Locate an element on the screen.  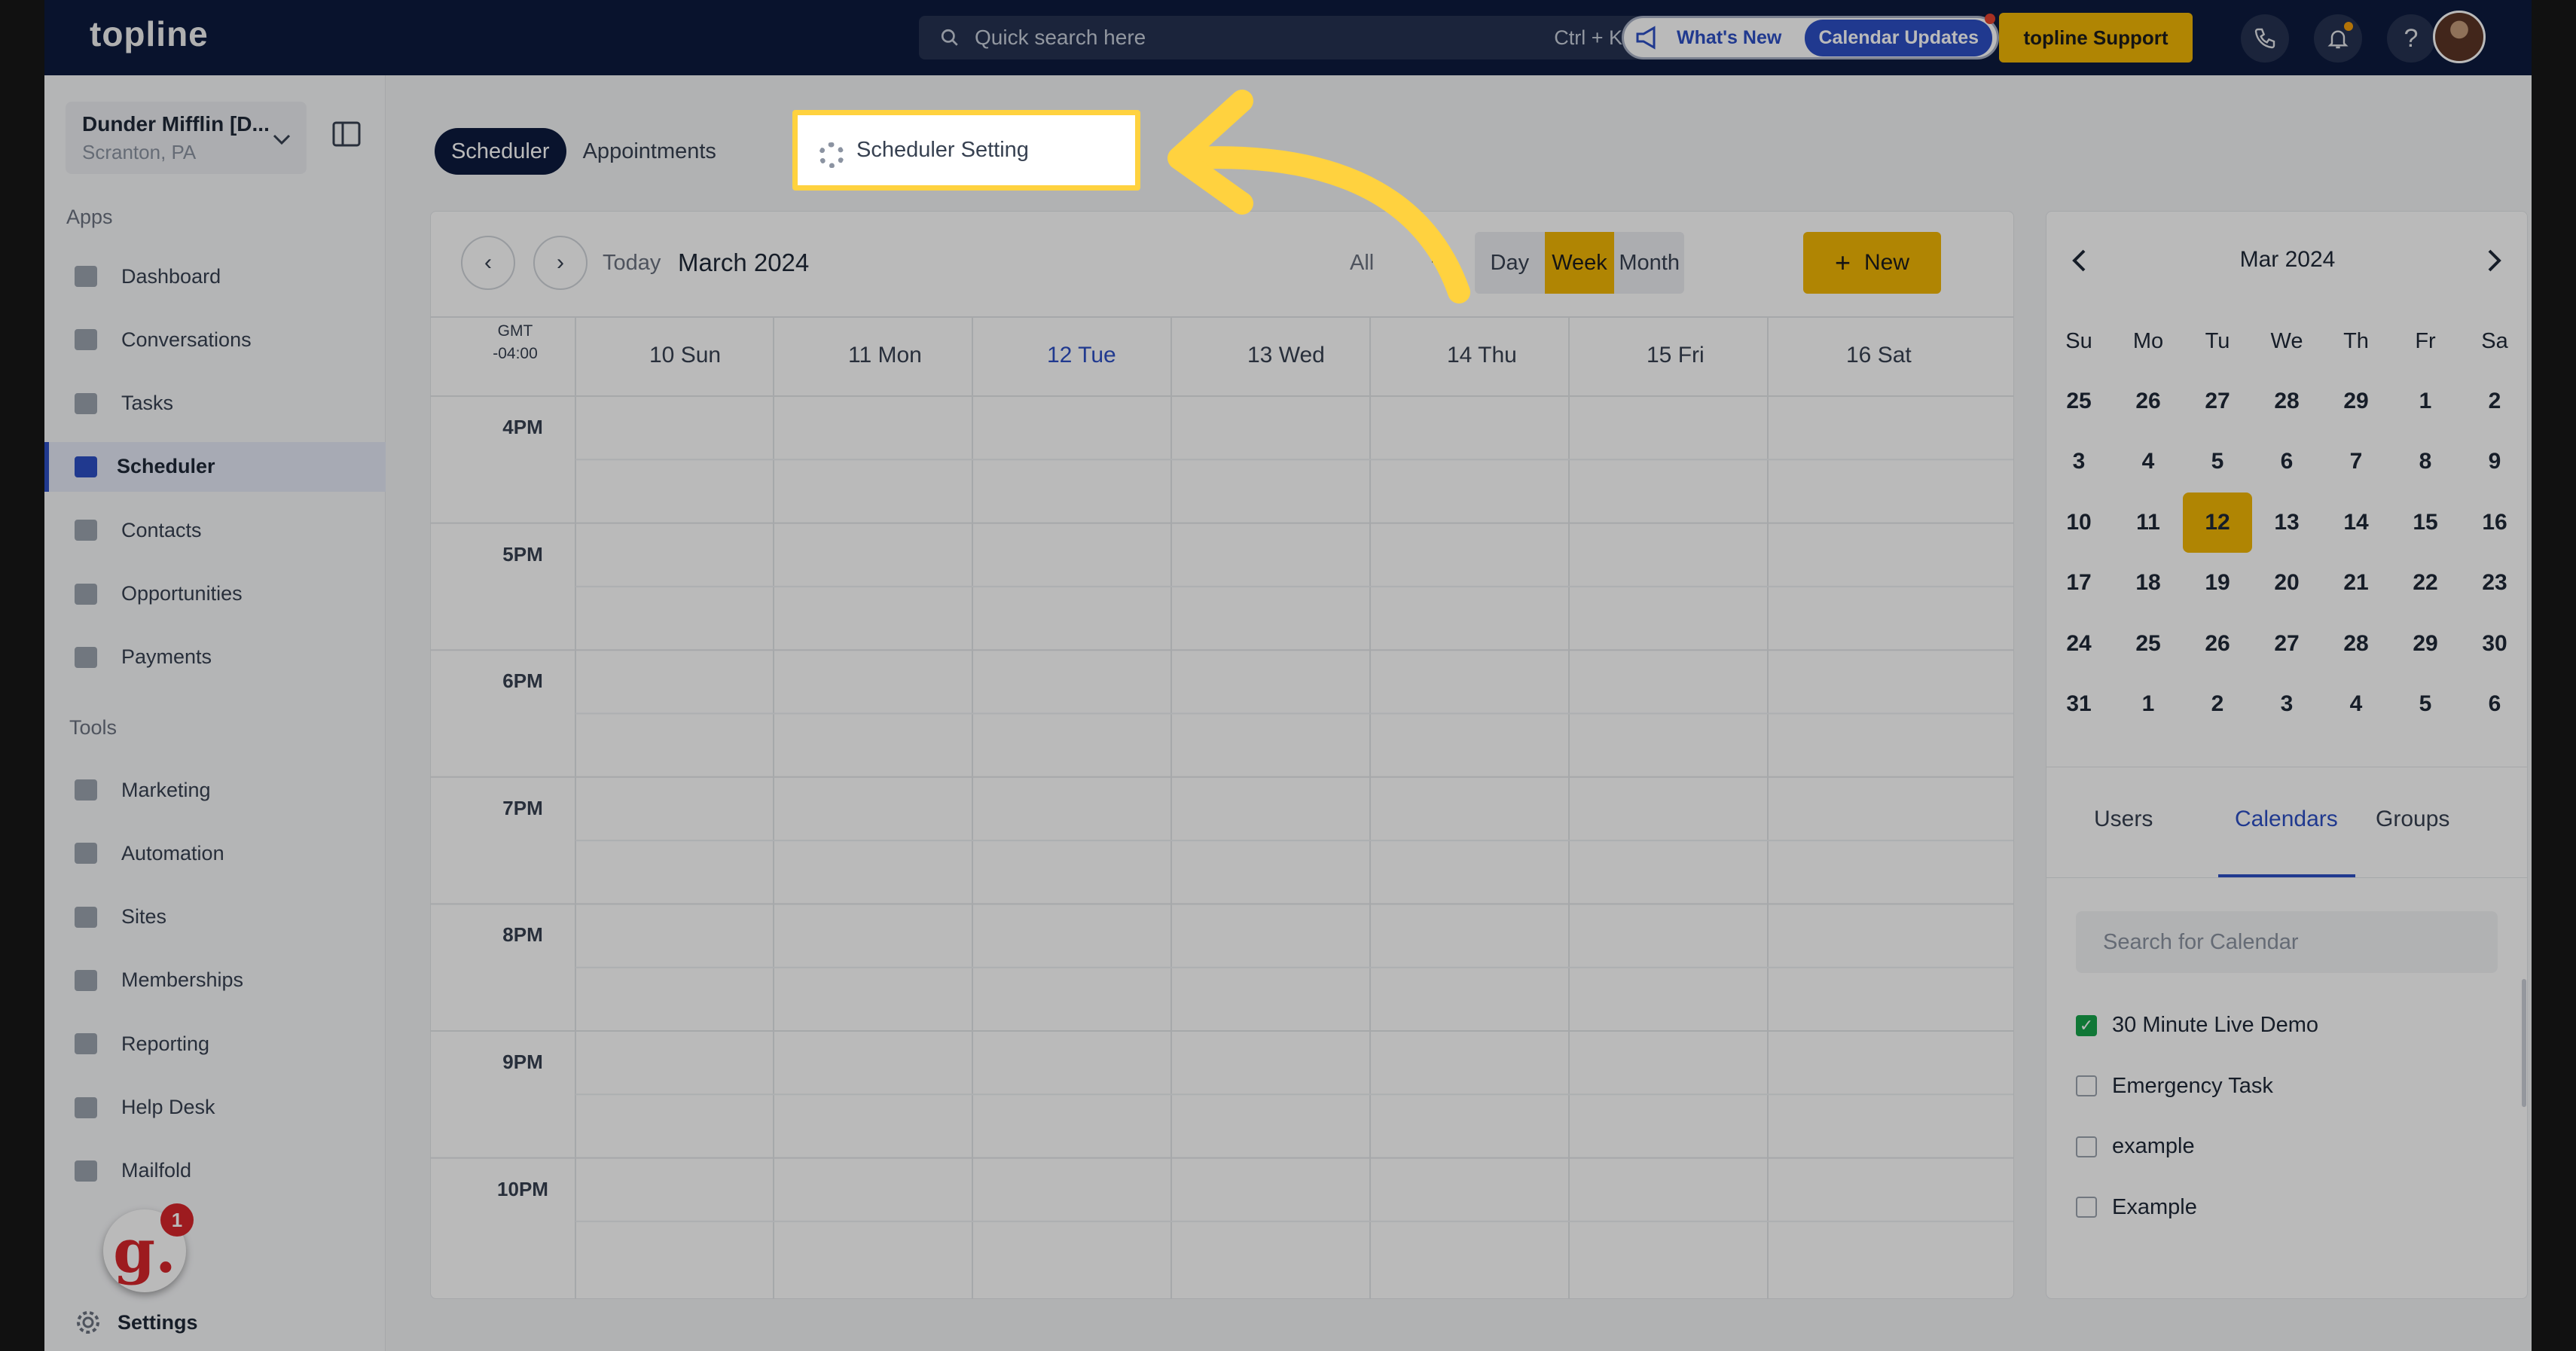
gear-icon is located at coordinates (832, 155).